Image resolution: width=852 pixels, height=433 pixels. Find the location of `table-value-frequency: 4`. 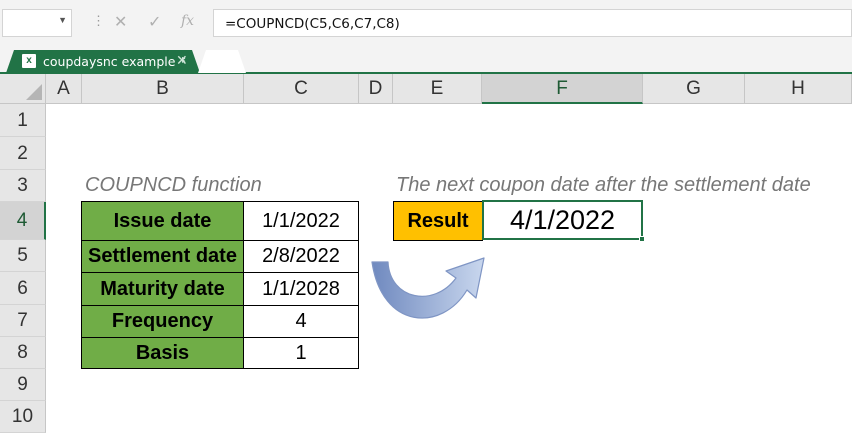

table-value-frequency: 4 is located at coordinates (301, 321).